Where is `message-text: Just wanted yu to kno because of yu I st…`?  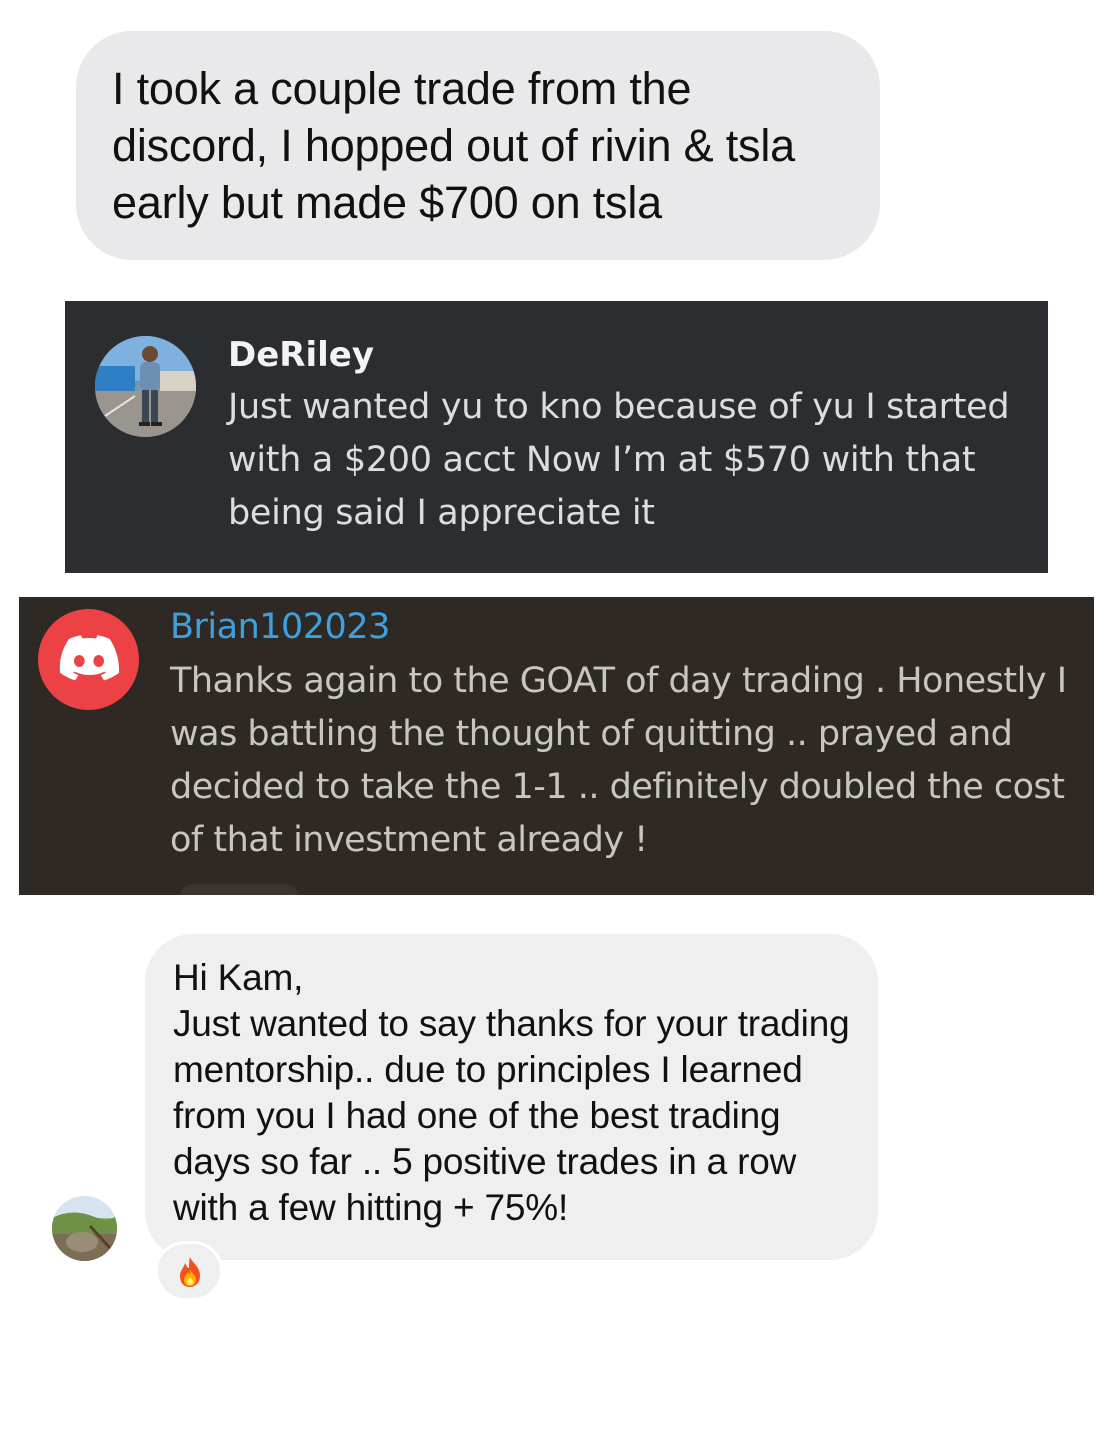 message-text: Just wanted yu to kno because of yu I st… is located at coordinates (619, 460).